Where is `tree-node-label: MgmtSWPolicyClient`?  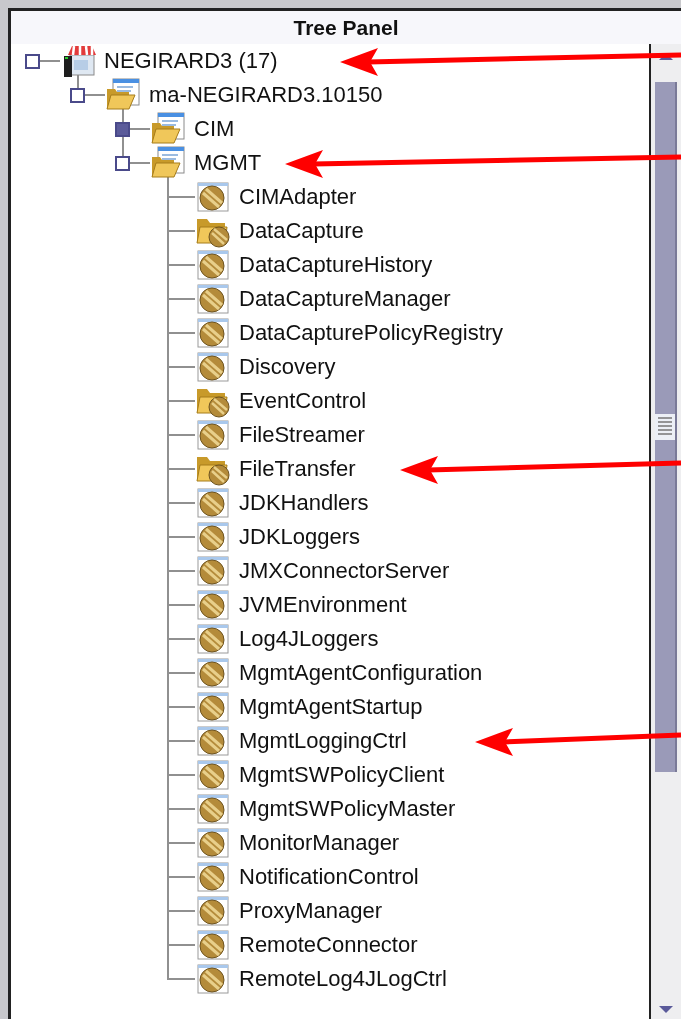
tree-node-label: MgmtSWPolicyClient is located at coordinates (342, 775).